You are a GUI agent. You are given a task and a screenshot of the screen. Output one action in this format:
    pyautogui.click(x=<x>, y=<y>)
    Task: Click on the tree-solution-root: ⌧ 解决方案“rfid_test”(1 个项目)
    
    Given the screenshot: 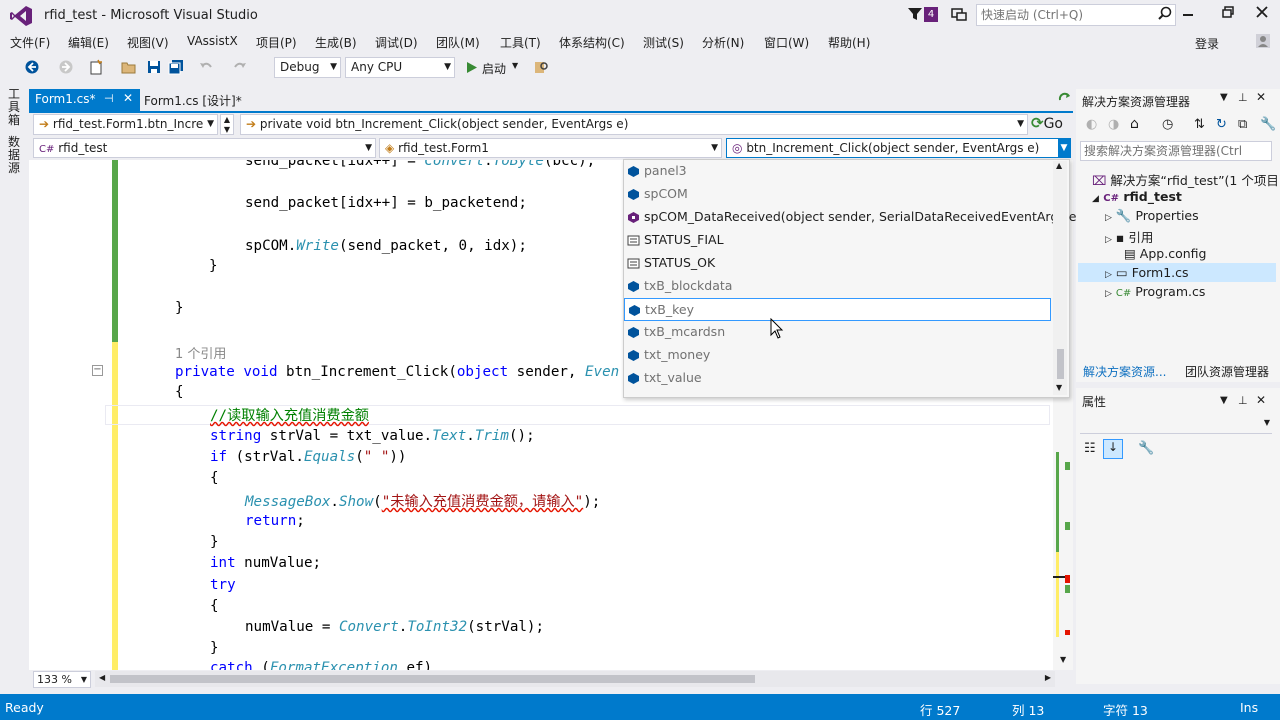 What is the action you would take?
    pyautogui.click(x=1186, y=179)
    